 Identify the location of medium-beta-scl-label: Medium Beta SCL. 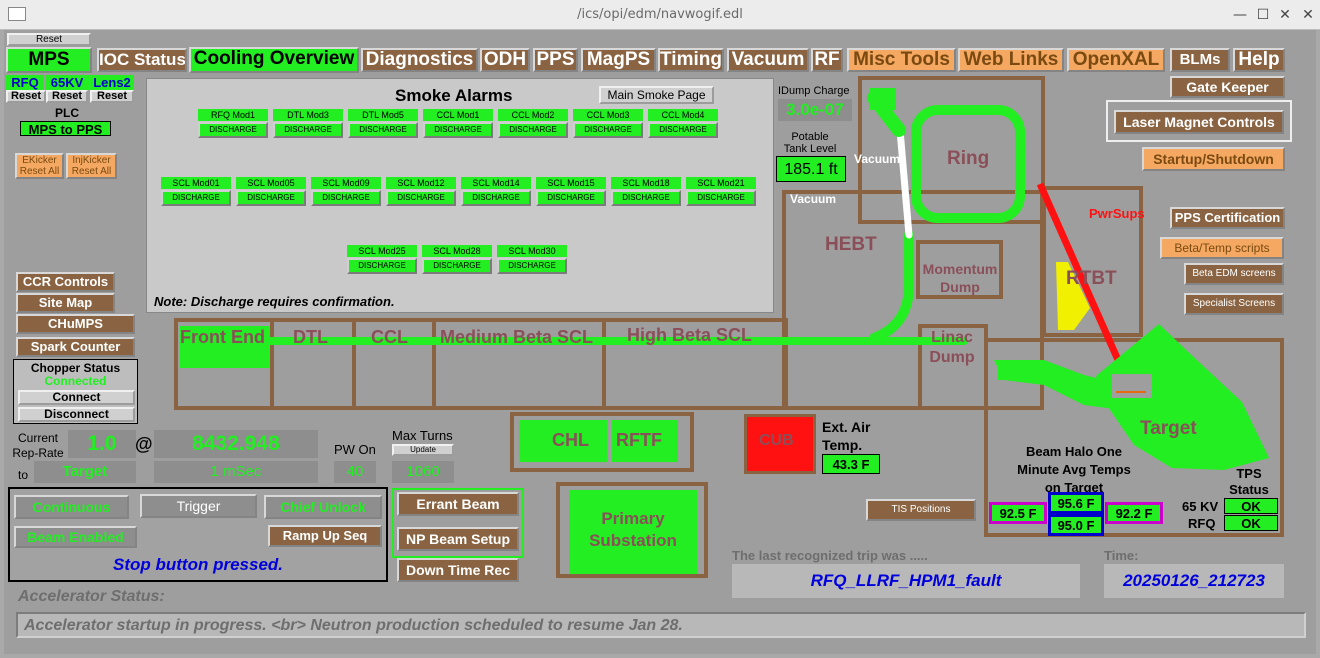
(517, 337).